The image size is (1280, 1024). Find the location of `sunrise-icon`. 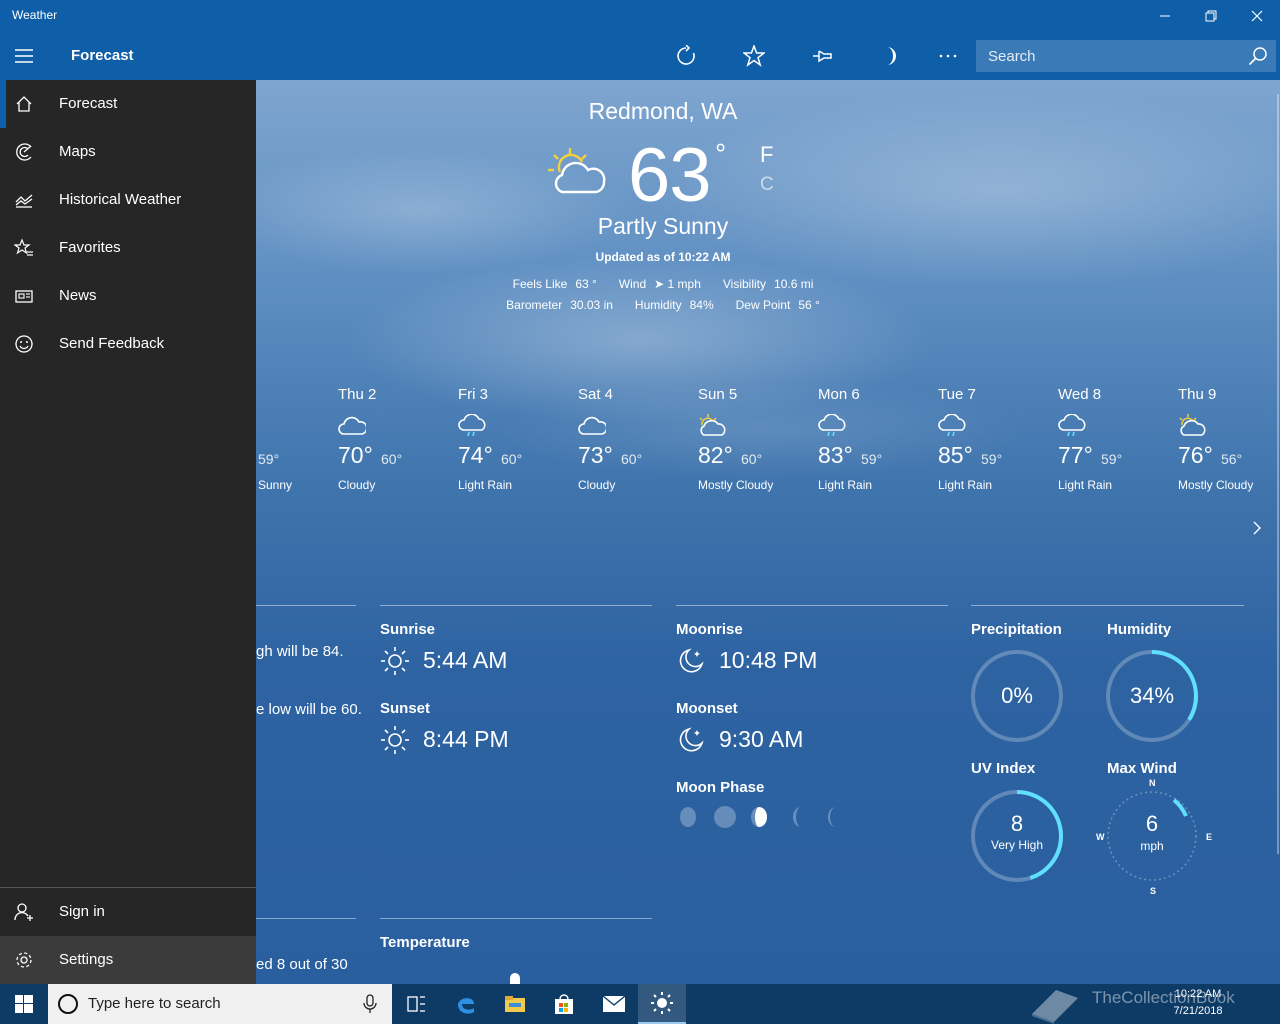

sunrise-icon is located at coordinates (395, 661).